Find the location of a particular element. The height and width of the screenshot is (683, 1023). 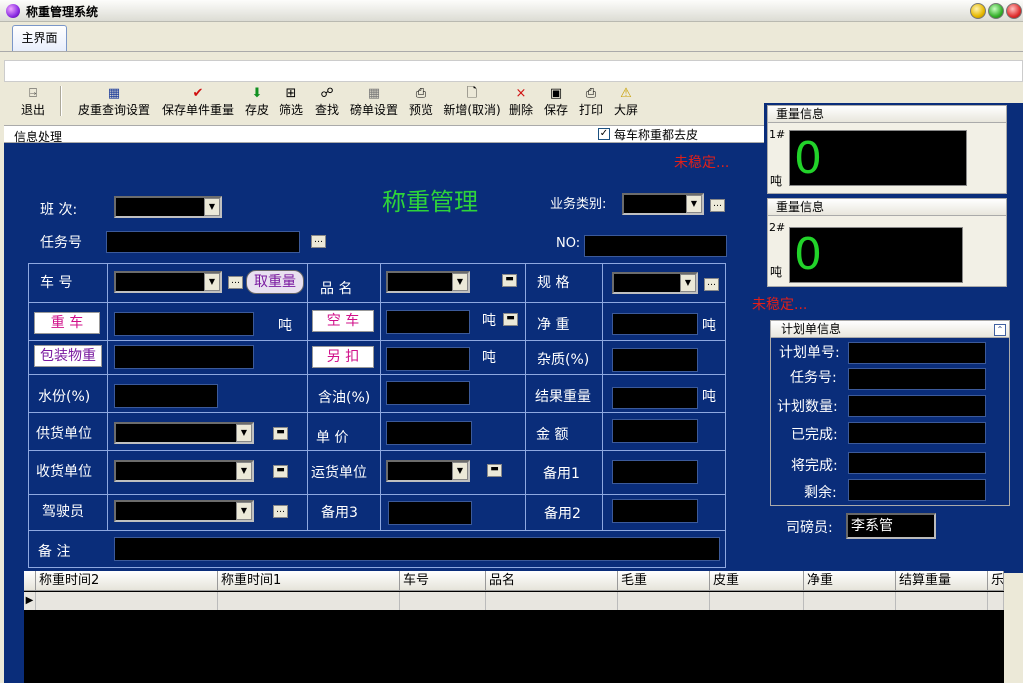

amount-field is located at coordinates (655, 431).